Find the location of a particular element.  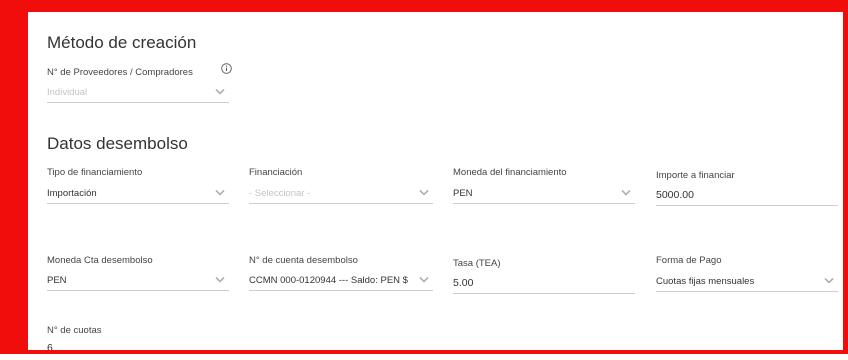

tasa-input: 5.00 is located at coordinates (544, 284).